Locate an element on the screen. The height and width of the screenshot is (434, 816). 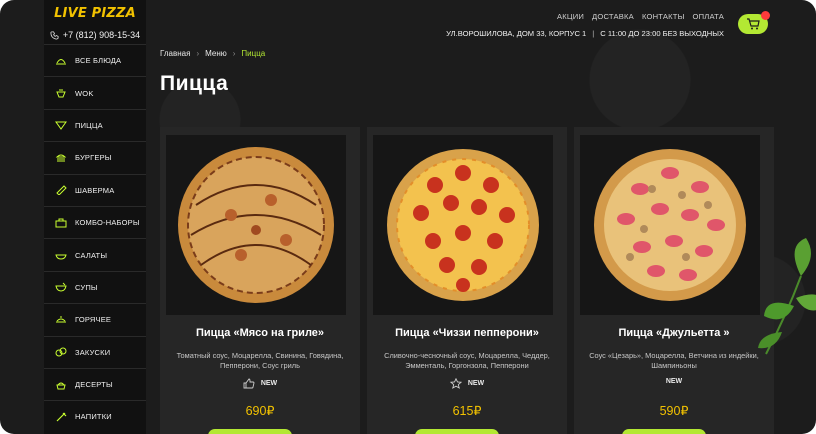
nav-promo: АКЦИИ is located at coordinates (570, 16).